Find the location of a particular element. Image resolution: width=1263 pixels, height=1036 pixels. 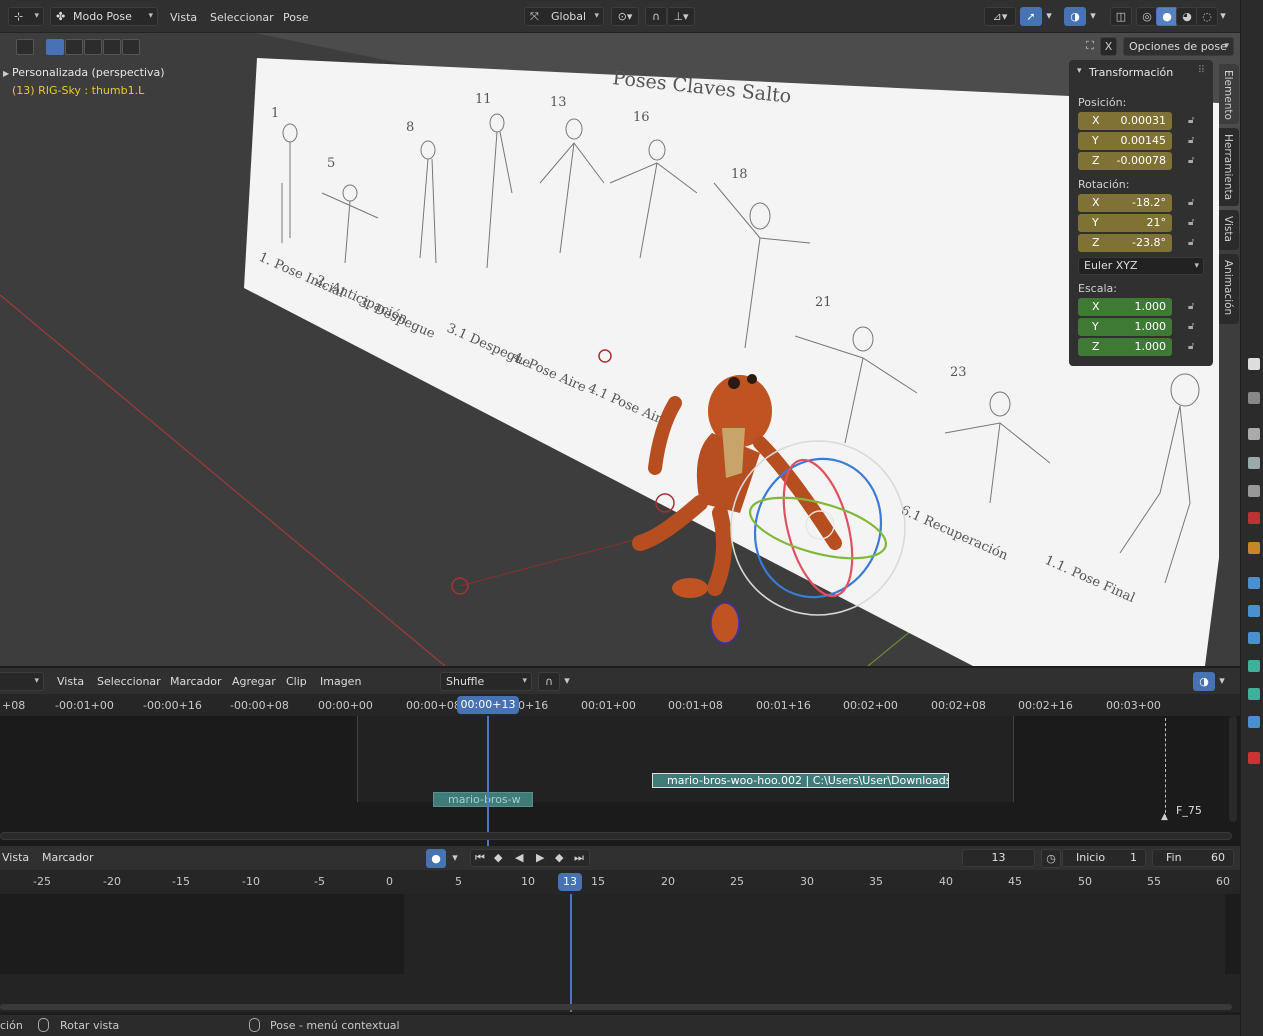

editor-type-dropdown: ⊹ ▾ is located at coordinates (26, 16).